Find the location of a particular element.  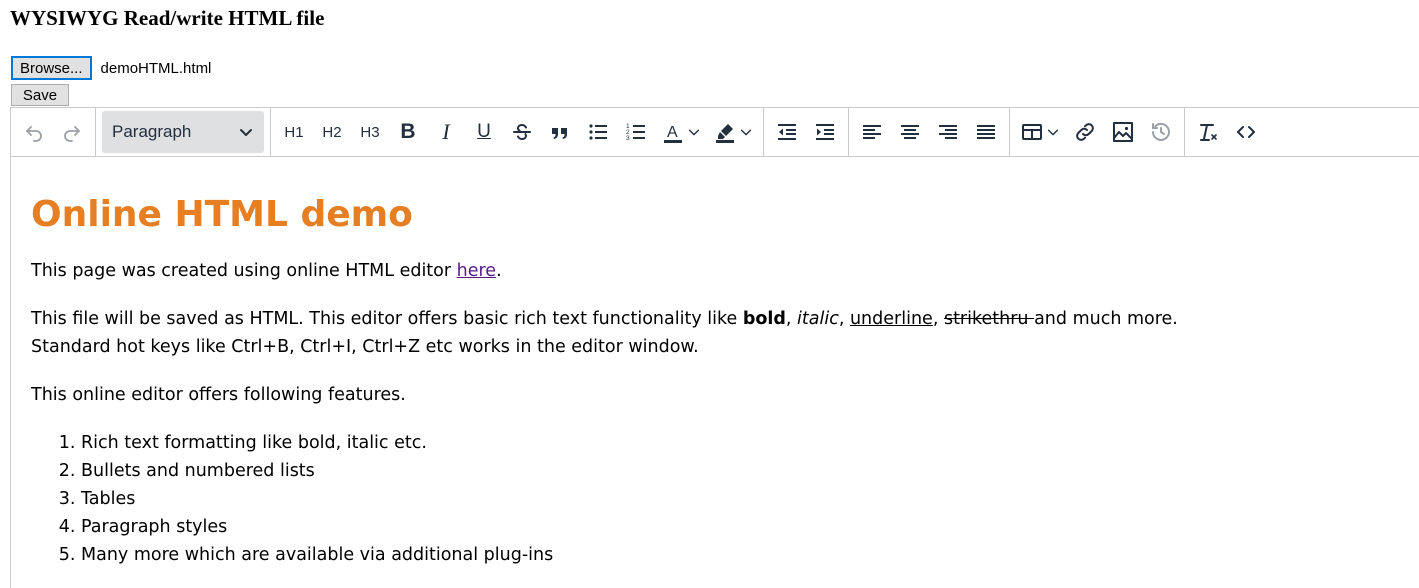

align-center-icon is located at coordinates (910, 132).